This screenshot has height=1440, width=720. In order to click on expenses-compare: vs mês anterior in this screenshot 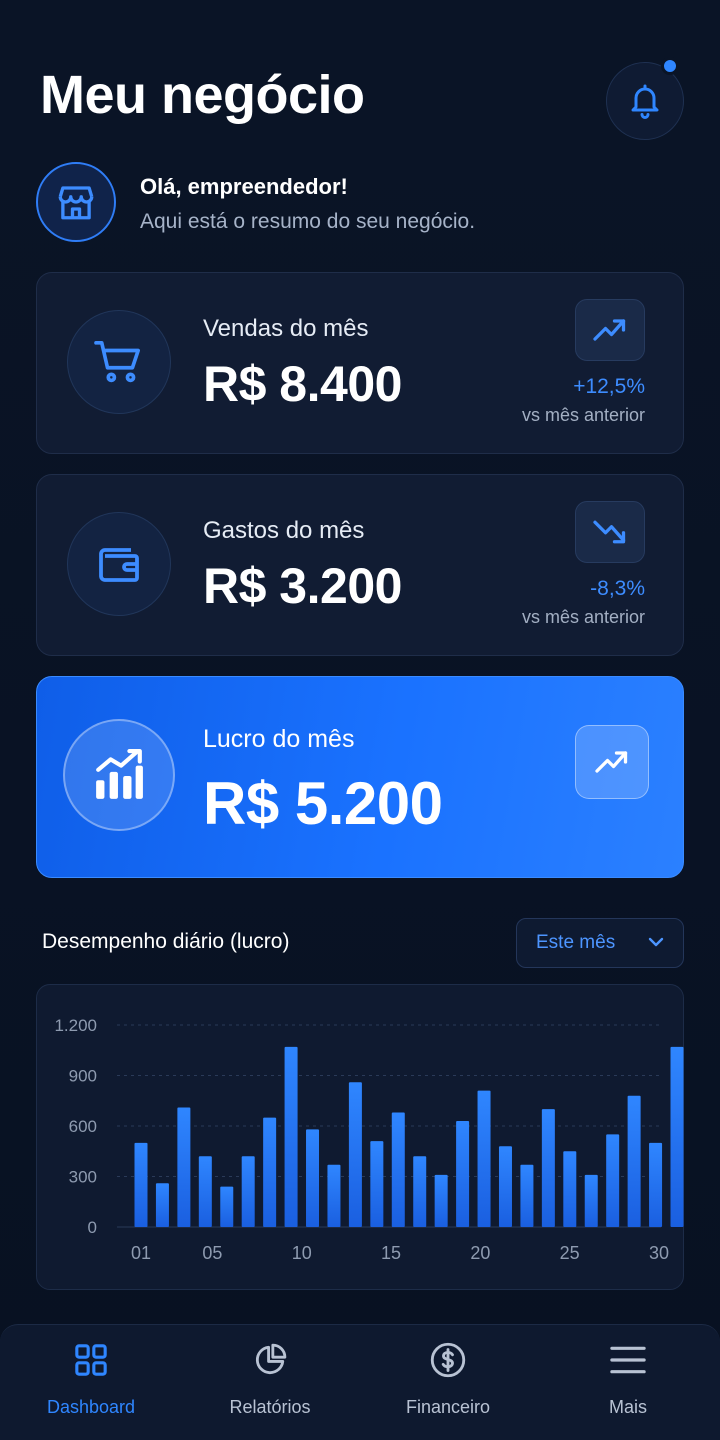, I will do `click(583, 617)`.